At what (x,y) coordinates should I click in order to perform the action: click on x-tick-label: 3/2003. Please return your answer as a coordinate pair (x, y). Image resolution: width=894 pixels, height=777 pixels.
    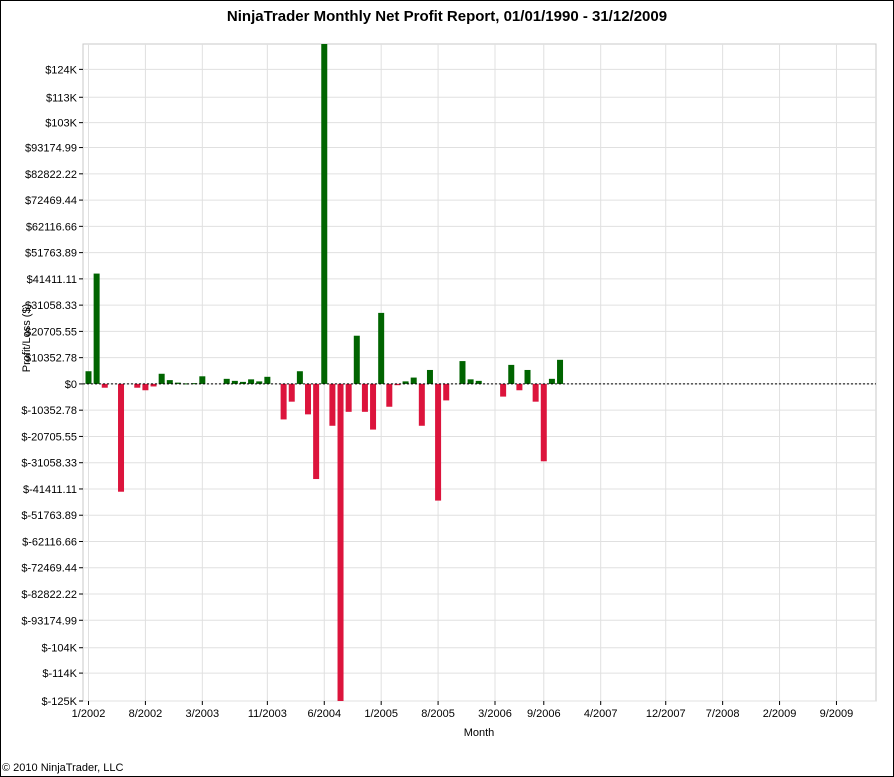
    Looking at the image, I should click on (202, 714).